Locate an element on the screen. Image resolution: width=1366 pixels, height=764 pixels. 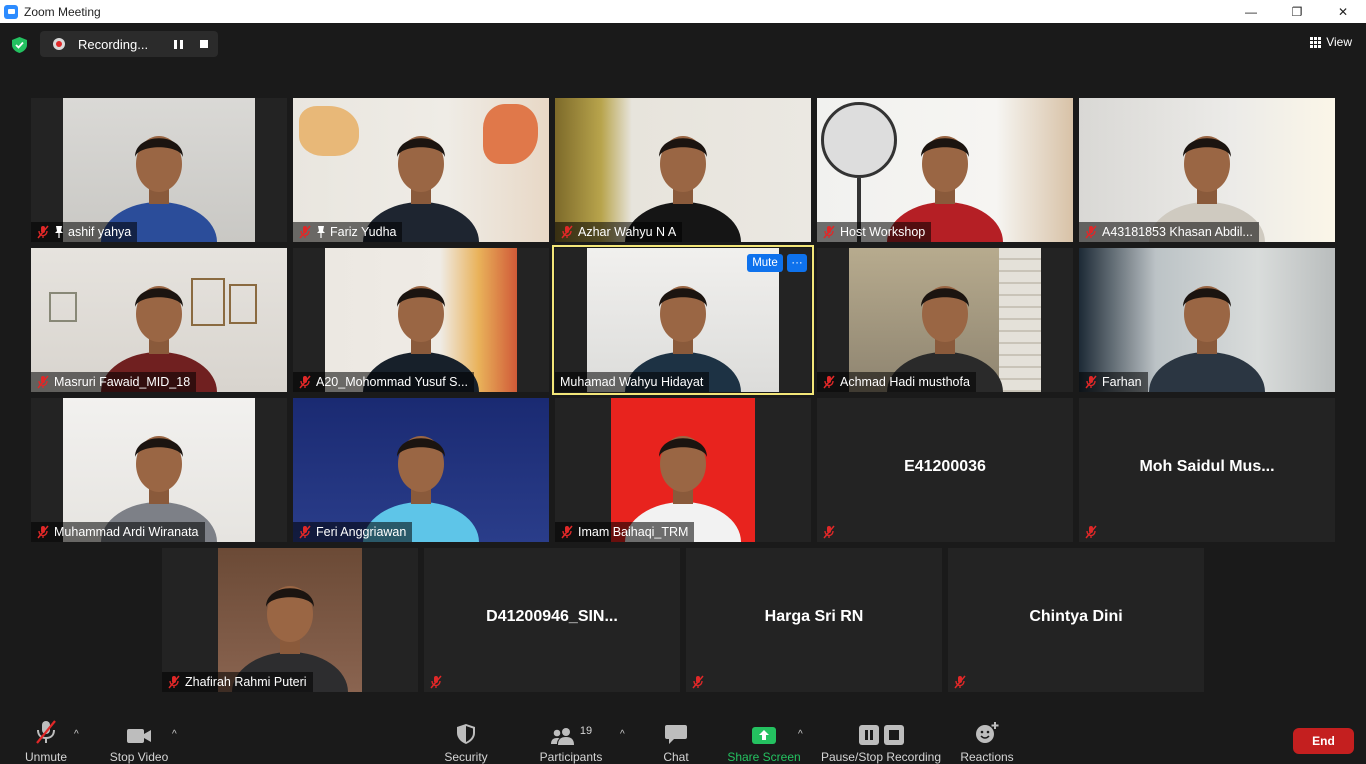
share-options-caret: ^ is located at coordinates (800, 734).